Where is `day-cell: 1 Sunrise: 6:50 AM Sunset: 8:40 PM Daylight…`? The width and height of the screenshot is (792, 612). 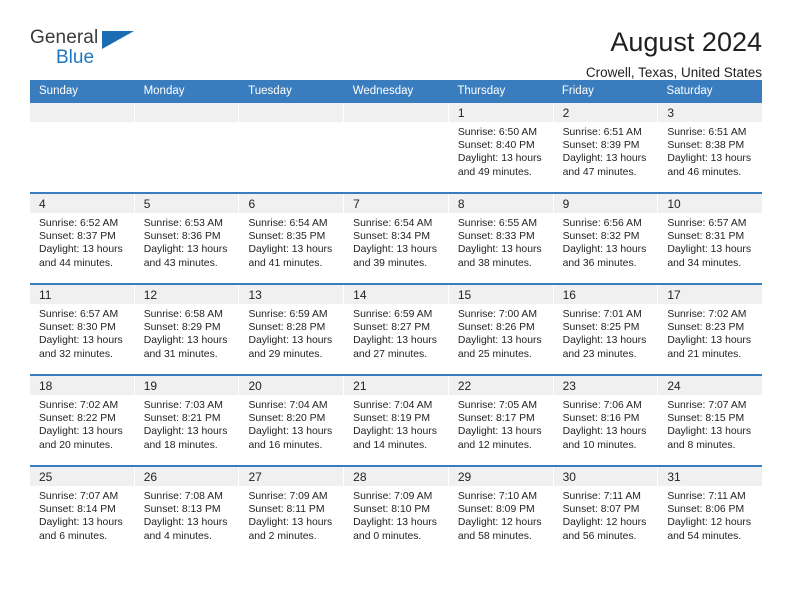 day-cell: 1 Sunrise: 6:50 AM Sunset: 8:40 PM Daylight… is located at coordinates (501, 147).